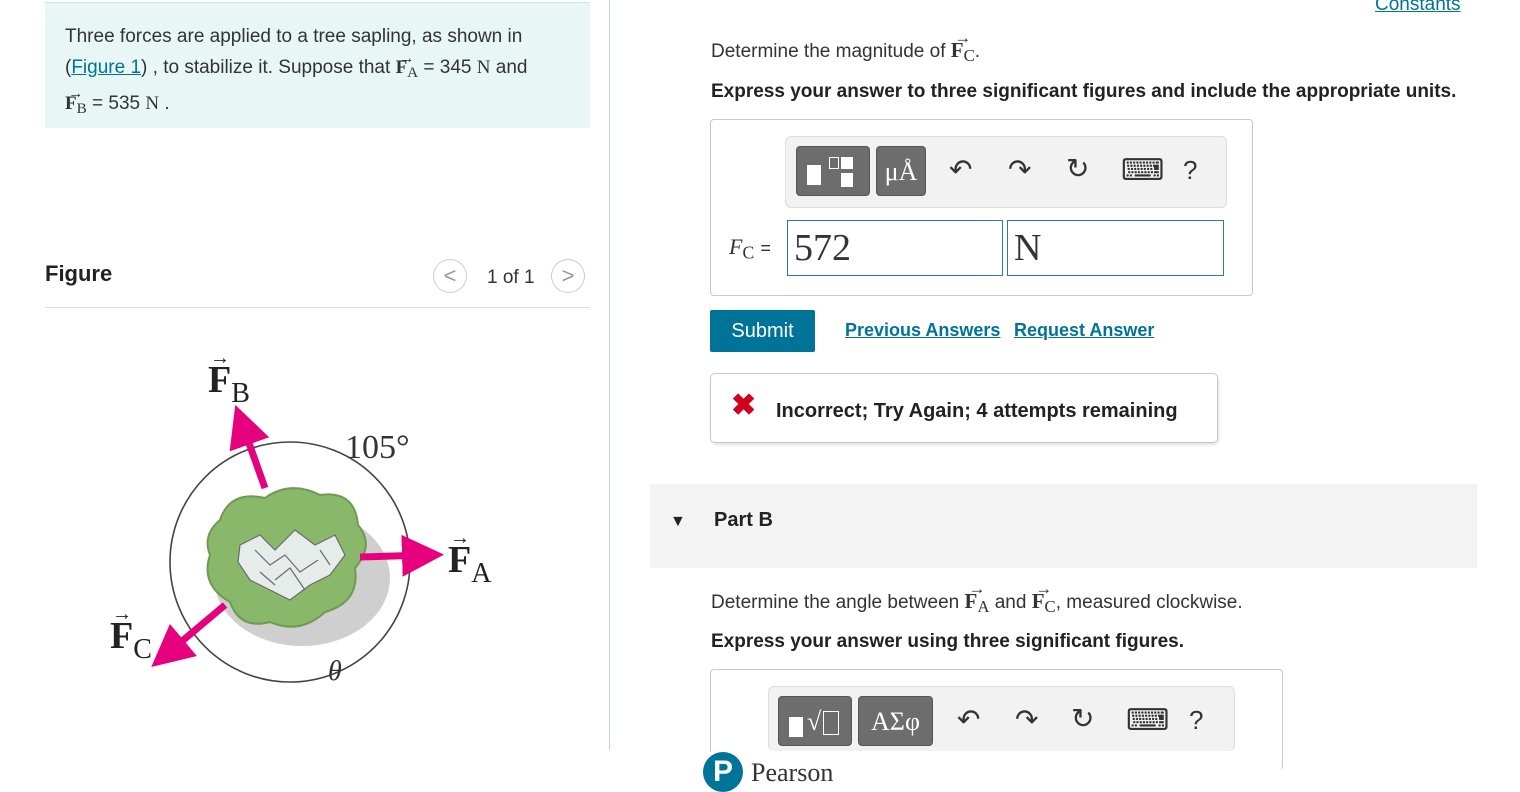 This screenshot has width=1520, height=792. What do you see at coordinates (783, 772) in the screenshot?
I see `pearson-logo: P Pearson` at bounding box center [783, 772].